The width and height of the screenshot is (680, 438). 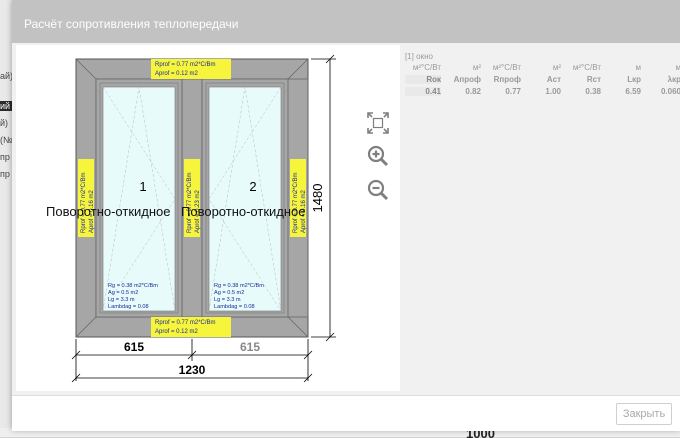 I want to click on value-cell: 0.82, so click(x=473, y=91).